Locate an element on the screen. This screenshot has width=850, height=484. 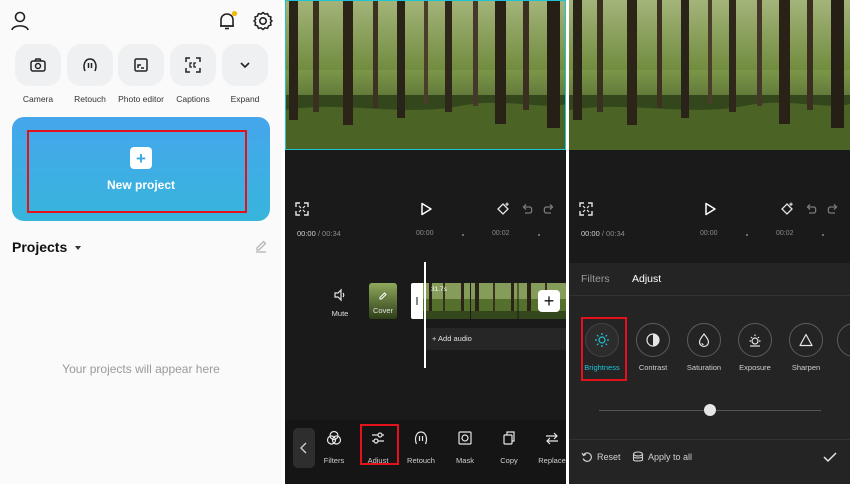
quick-action-photo-editor: Photo editor is located at coordinates (141, 74).